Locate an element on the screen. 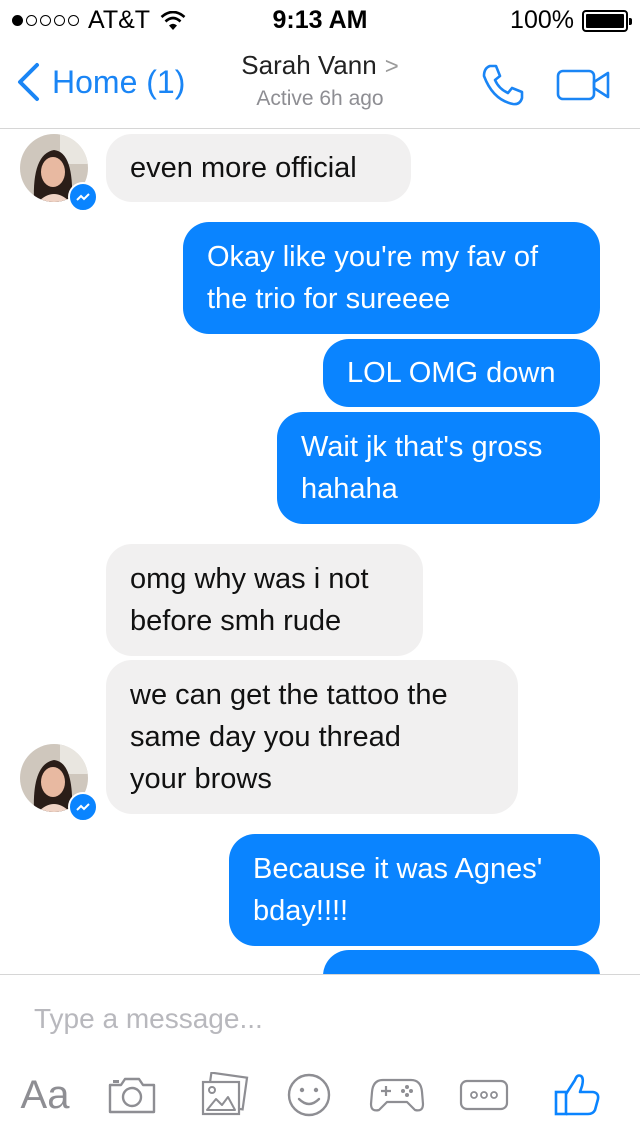  composer-toolbar: Aa is located at coordinates (320, 1095).